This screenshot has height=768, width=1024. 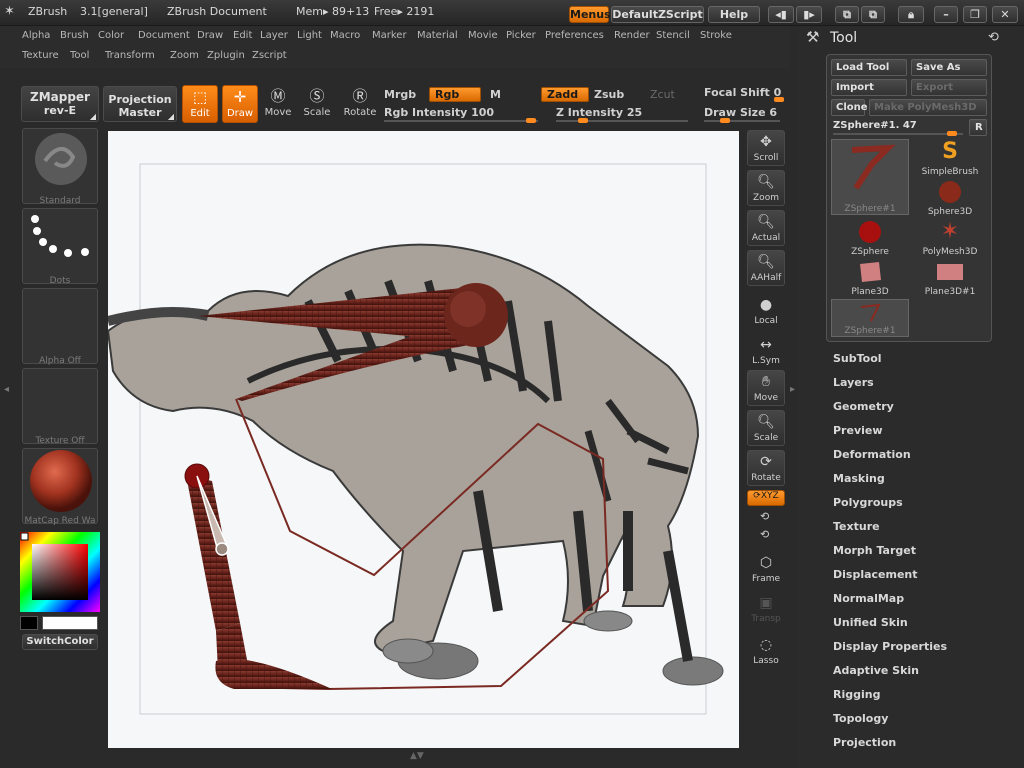 What do you see at coordinates (417, 756) in the screenshot?
I see `bottom-shelf-toggle-icon: ▲▼` at bounding box center [417, 756].